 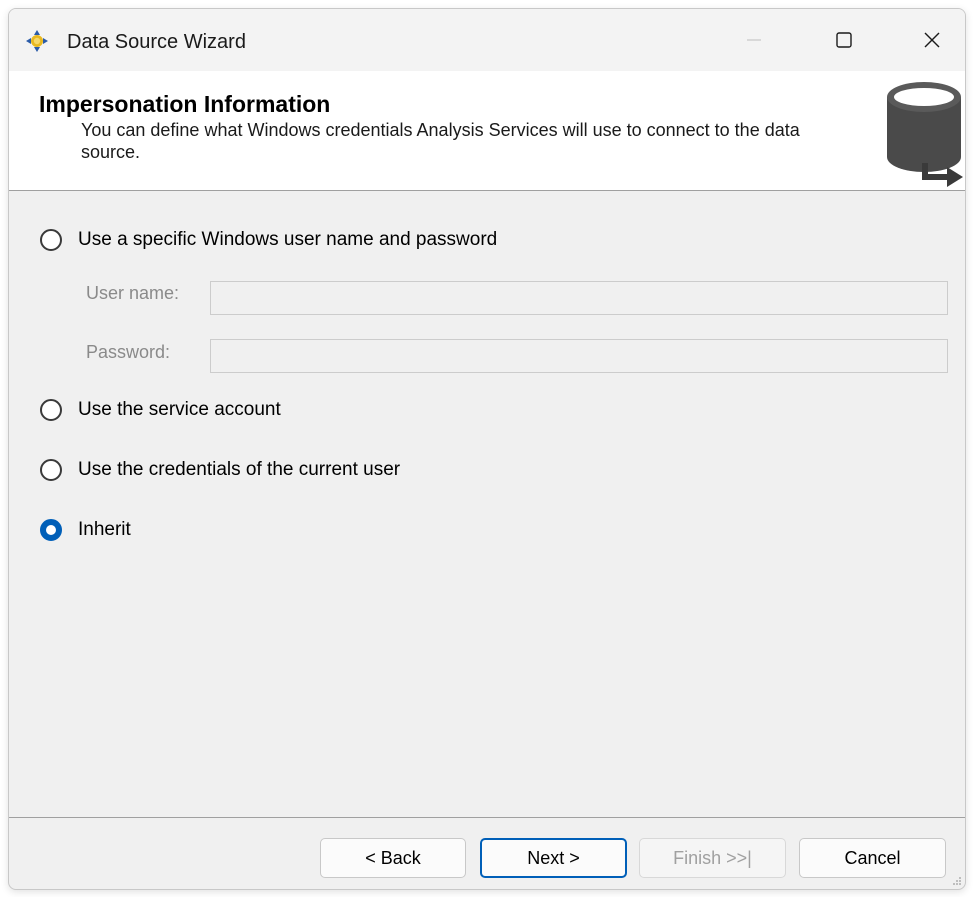 What do you see at coordinates (239, 469) in the screenshot?
I see `option-current-user-label: Use the credentials of the current user` at bounding box center [239, 469].